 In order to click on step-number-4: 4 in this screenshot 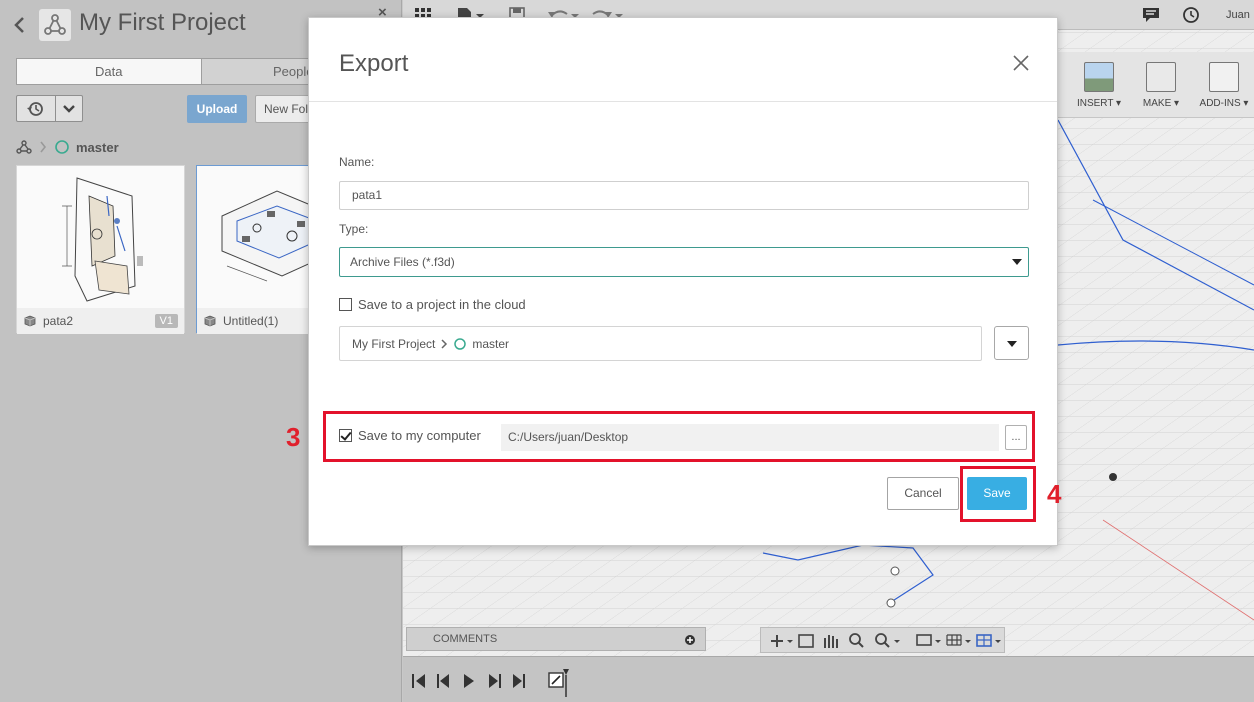, I will do `click(1054, 494)`.